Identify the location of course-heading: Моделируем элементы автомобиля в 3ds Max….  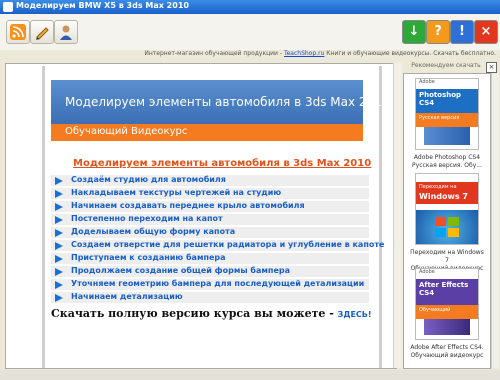
(222, 163).